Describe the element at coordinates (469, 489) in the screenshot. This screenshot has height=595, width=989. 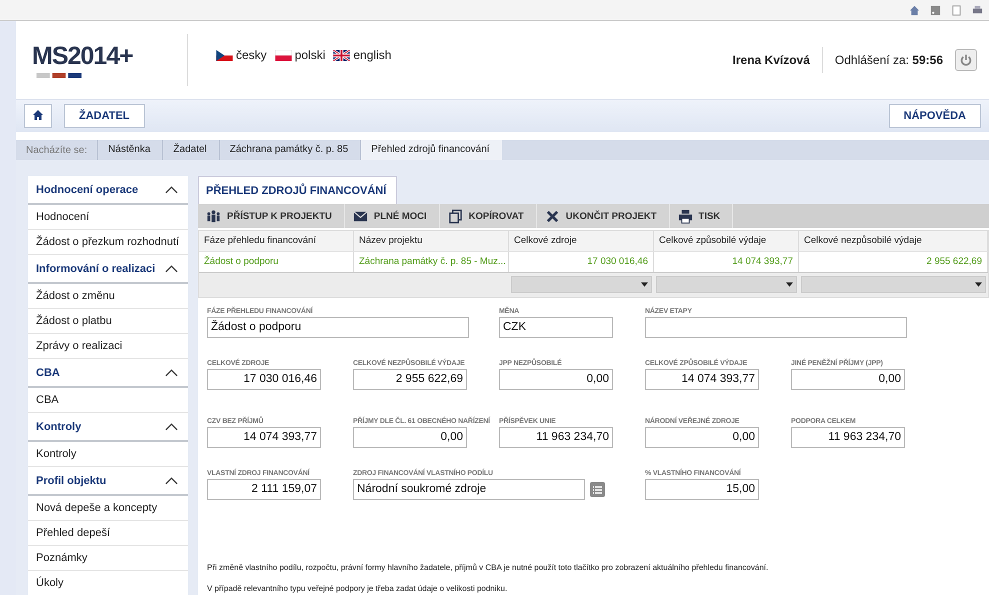
I see `input-field: Národní soukromé zdroje` at that location.